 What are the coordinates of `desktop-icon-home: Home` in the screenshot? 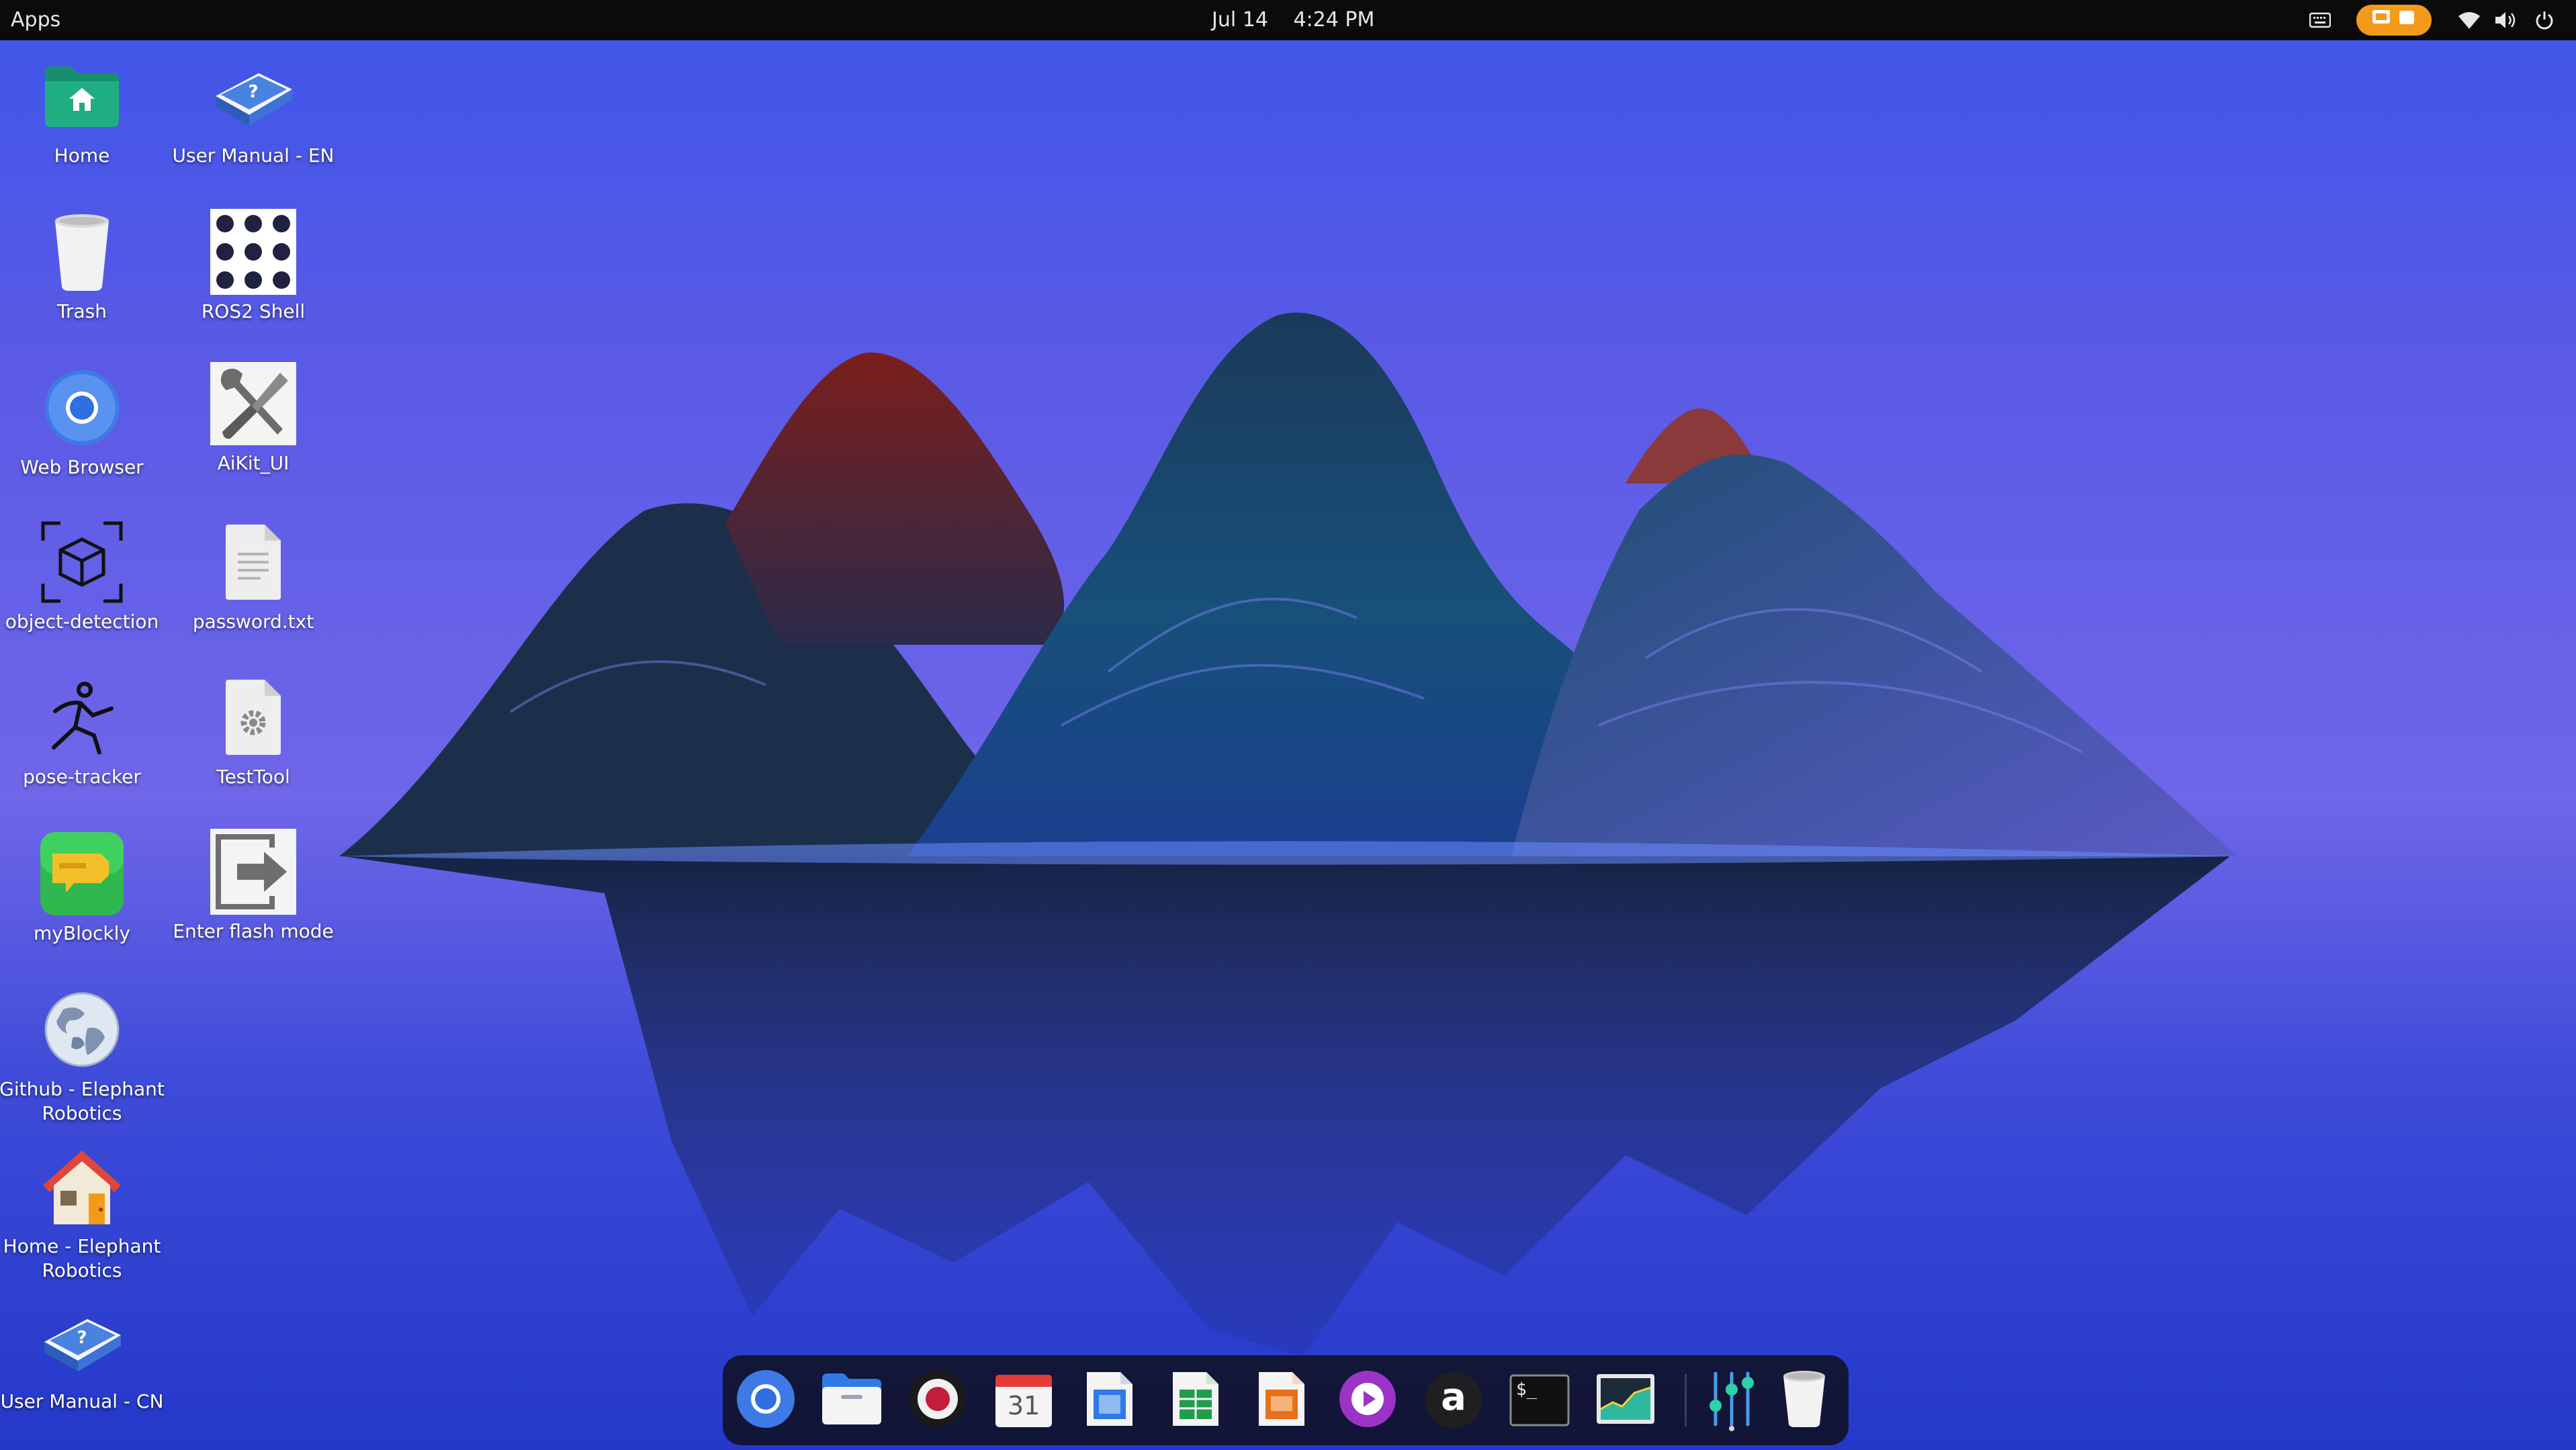 It's located at (83, 110).